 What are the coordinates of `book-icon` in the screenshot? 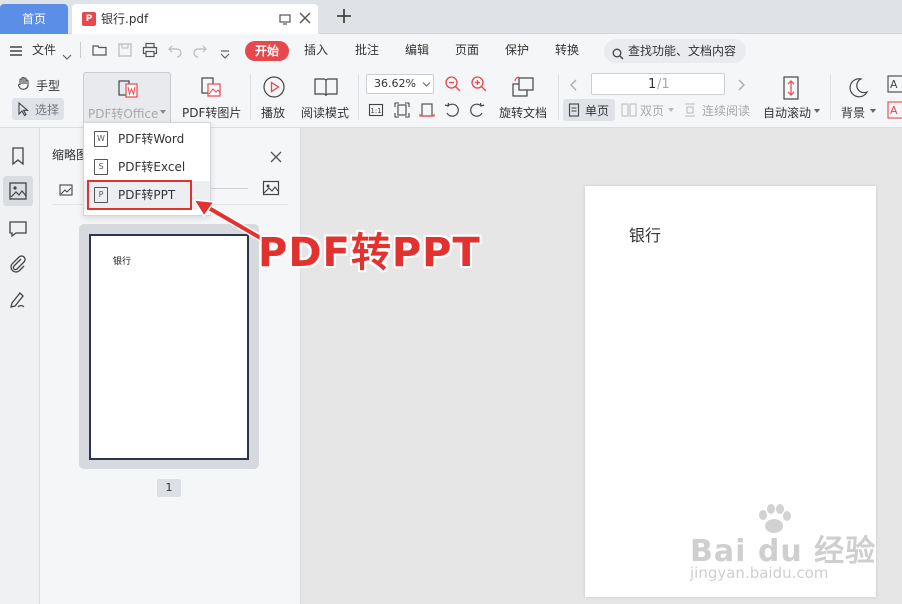 It's located at (326, 87).